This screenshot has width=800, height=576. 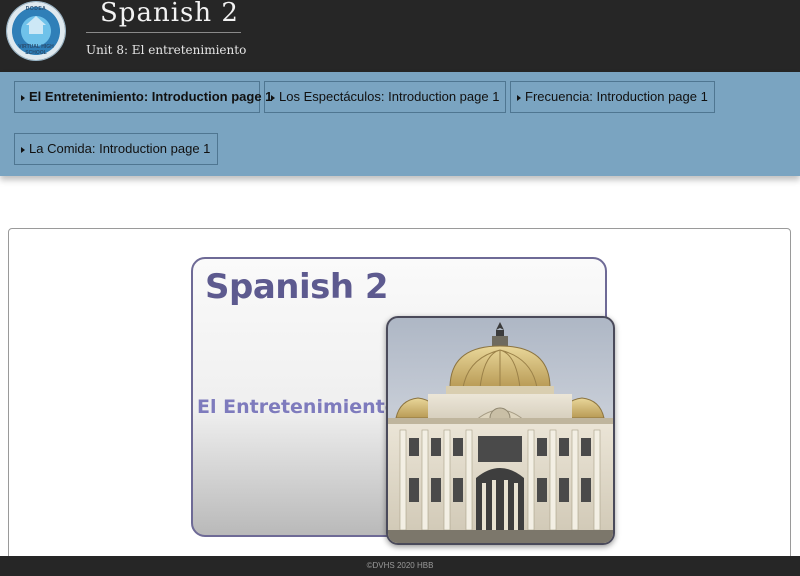 I want to click on nav-item-label: Frecuencia: Introduction page 1, so click(x=616, y=96).